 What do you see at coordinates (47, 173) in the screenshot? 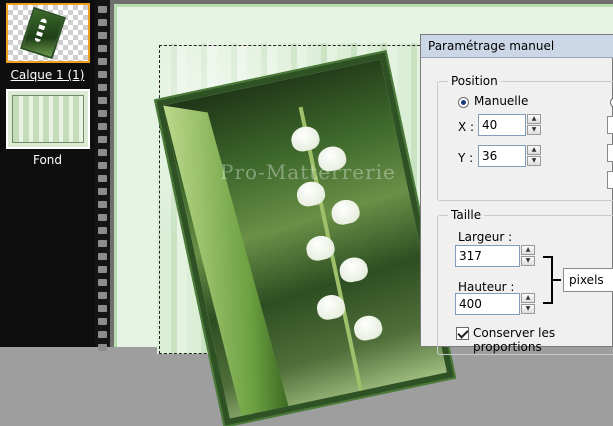
I see `layers-panel: Calque 1 (1) Fond` at bounding box center [47, 173].